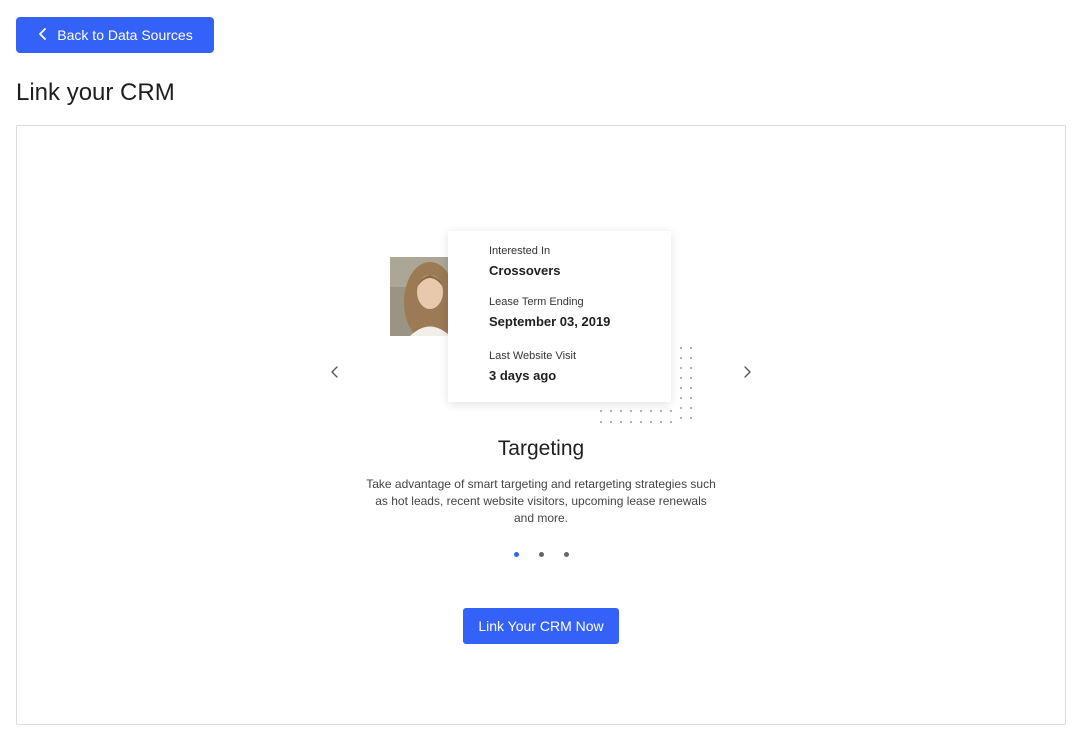 The image size is (1081, 739). I want to click on page-title: Link your CRM, so click(95, 92).